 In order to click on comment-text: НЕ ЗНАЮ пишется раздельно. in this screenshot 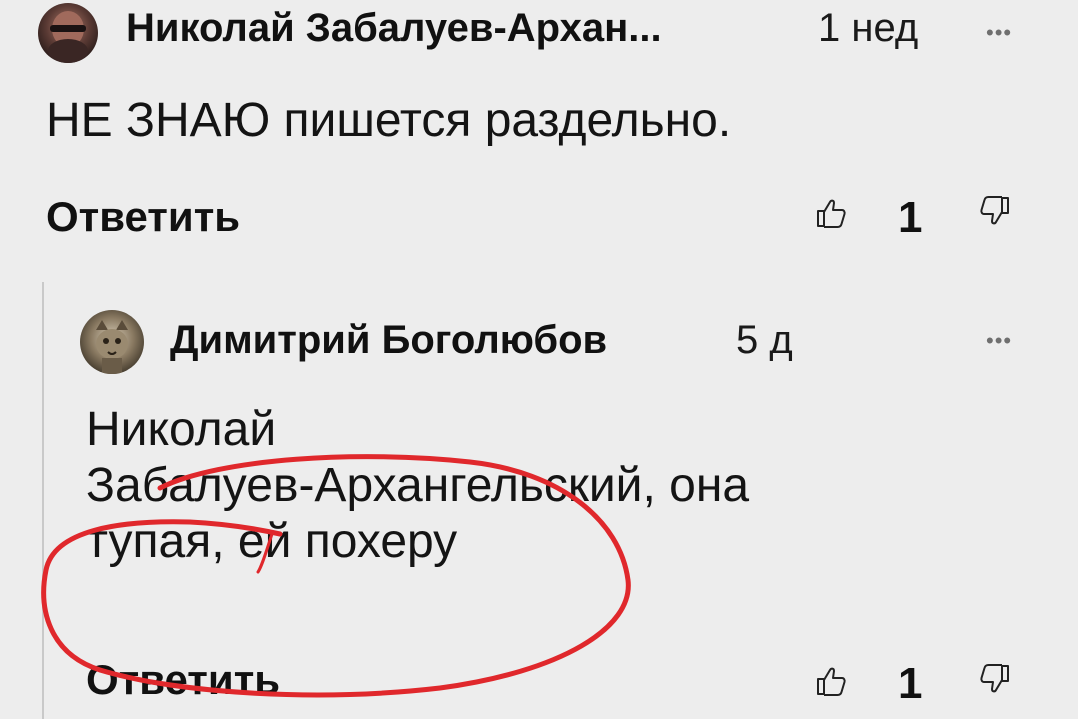, I will do `click(389, 120)`.